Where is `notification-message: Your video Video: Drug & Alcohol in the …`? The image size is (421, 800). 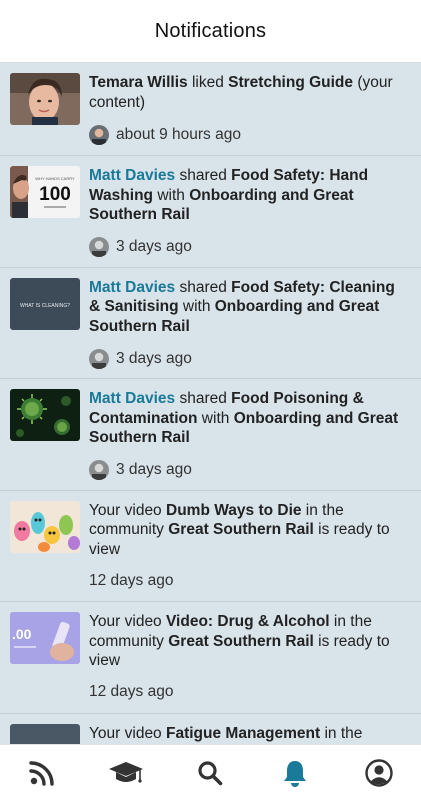 notification-message: Your video Video: Drug & Alcohol in the … is located at coordinates (239, 641).